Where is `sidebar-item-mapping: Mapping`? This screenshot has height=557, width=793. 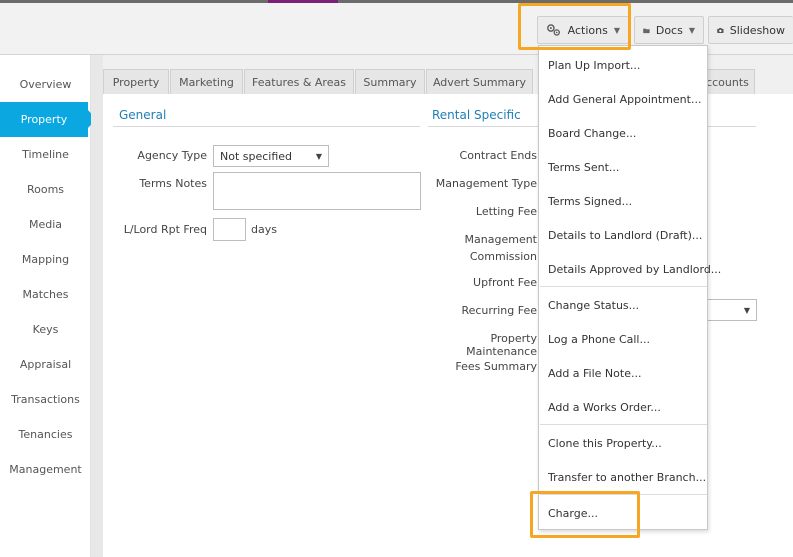 sidebar-item-mapping: Mapping is located at coordinates (45, 259).